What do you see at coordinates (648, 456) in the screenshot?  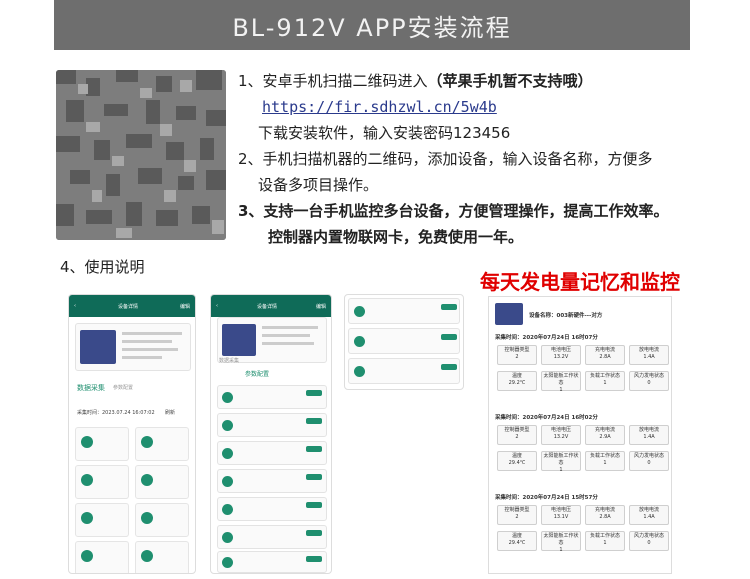 I see `cell-label: 风力发电状态` at bounding box center [648, 456].